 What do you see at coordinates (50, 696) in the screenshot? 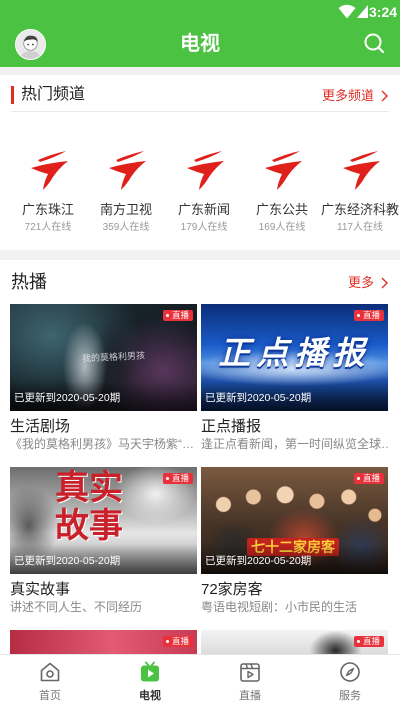
I see `nav-label: 首页` at bounding box center [50, 696].